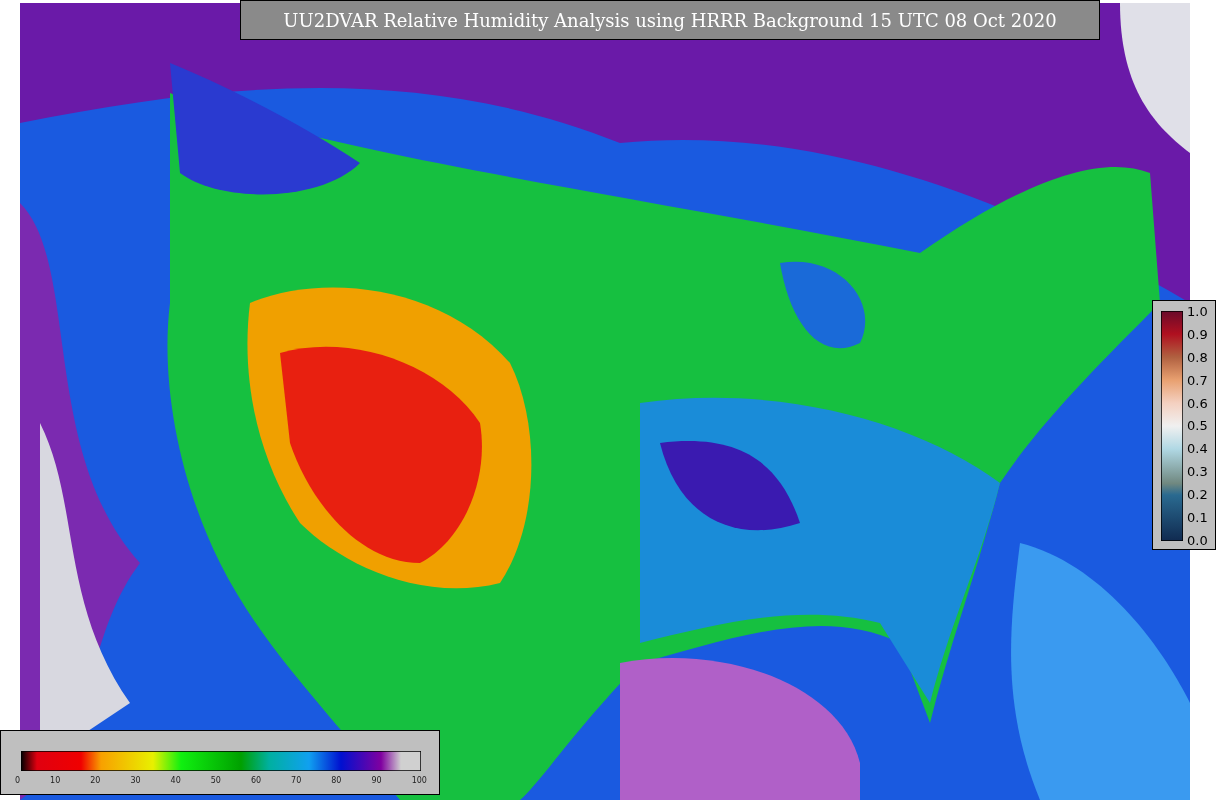  What do you see at coordinates (1197, 517) in the screenshot?
I see `colorbar-tick-label: 0.1` at bounding box center [1197, 517].